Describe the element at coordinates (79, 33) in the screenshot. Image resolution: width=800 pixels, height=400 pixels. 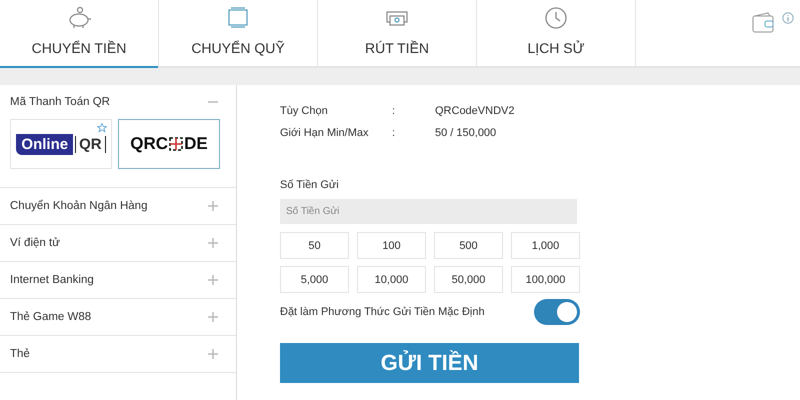
I see `tab: CHUYỂN TIỀN` at that location.